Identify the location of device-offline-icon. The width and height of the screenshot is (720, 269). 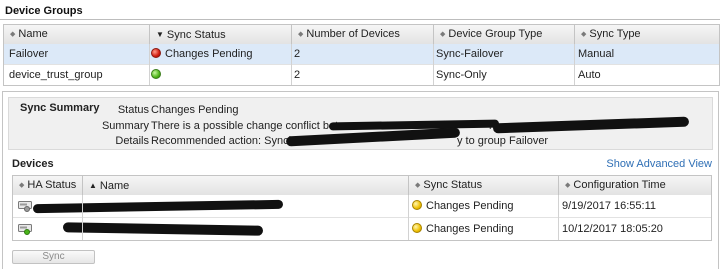
(25, 206).